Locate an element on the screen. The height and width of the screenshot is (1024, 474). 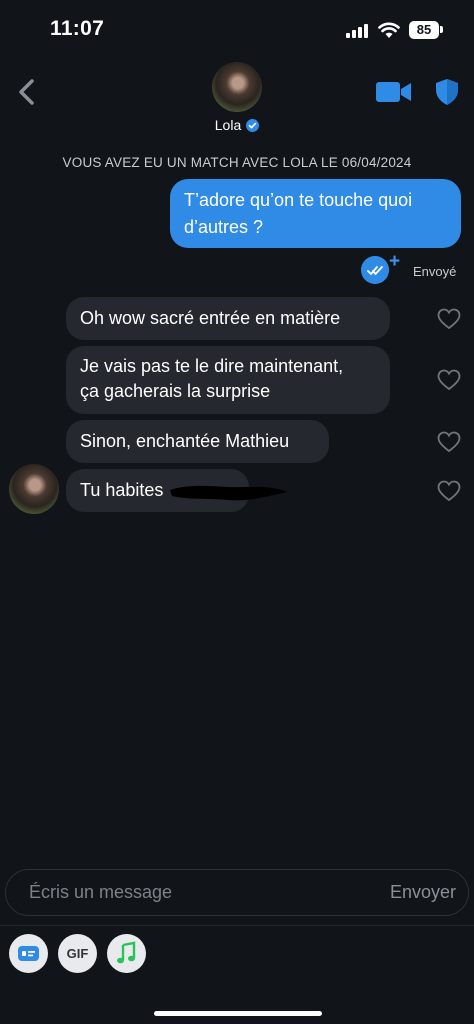
wifi-icon is located at coordinates (389, 30).